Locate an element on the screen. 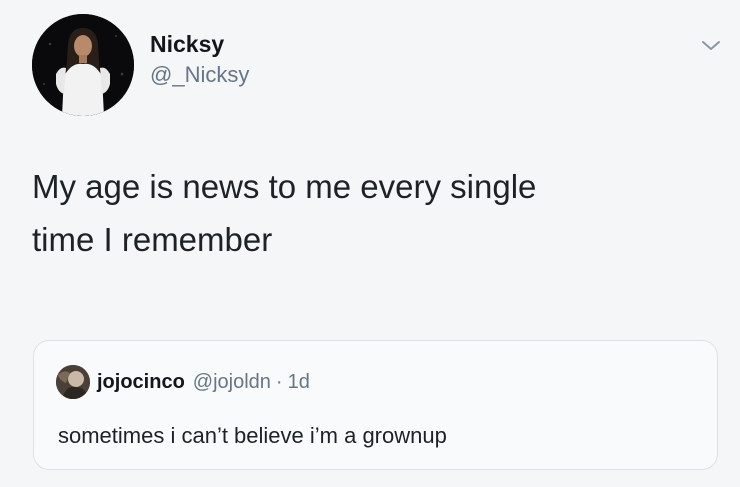 The image size is (740, 487). chevron-down-icon is located at coordinates (711, 46).